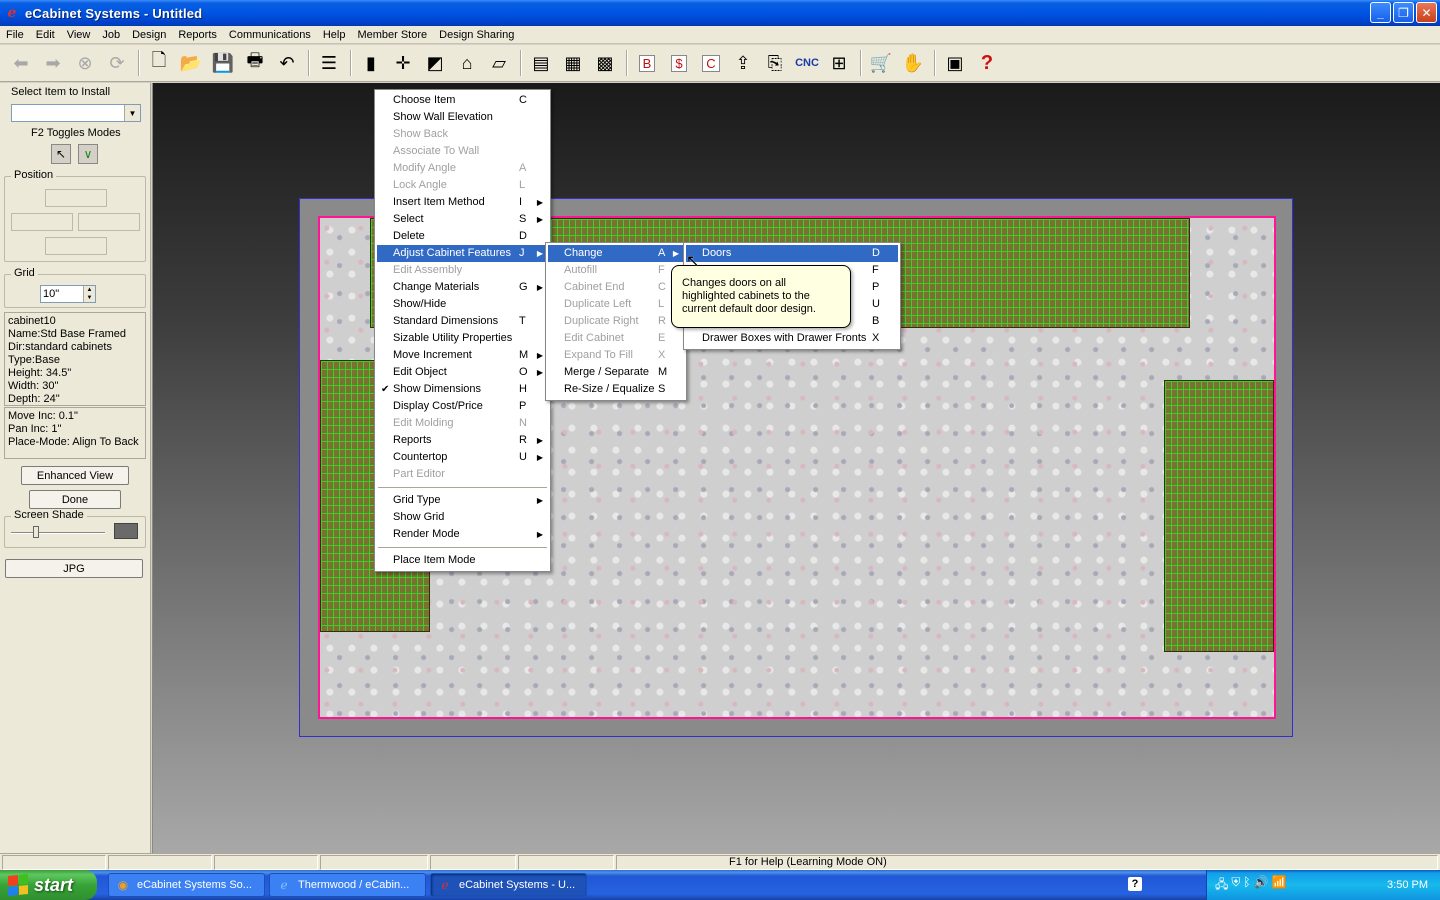  Describe the element at coordinates (111, 35) in the screenshot. I see `menu-job: Job` at that location.